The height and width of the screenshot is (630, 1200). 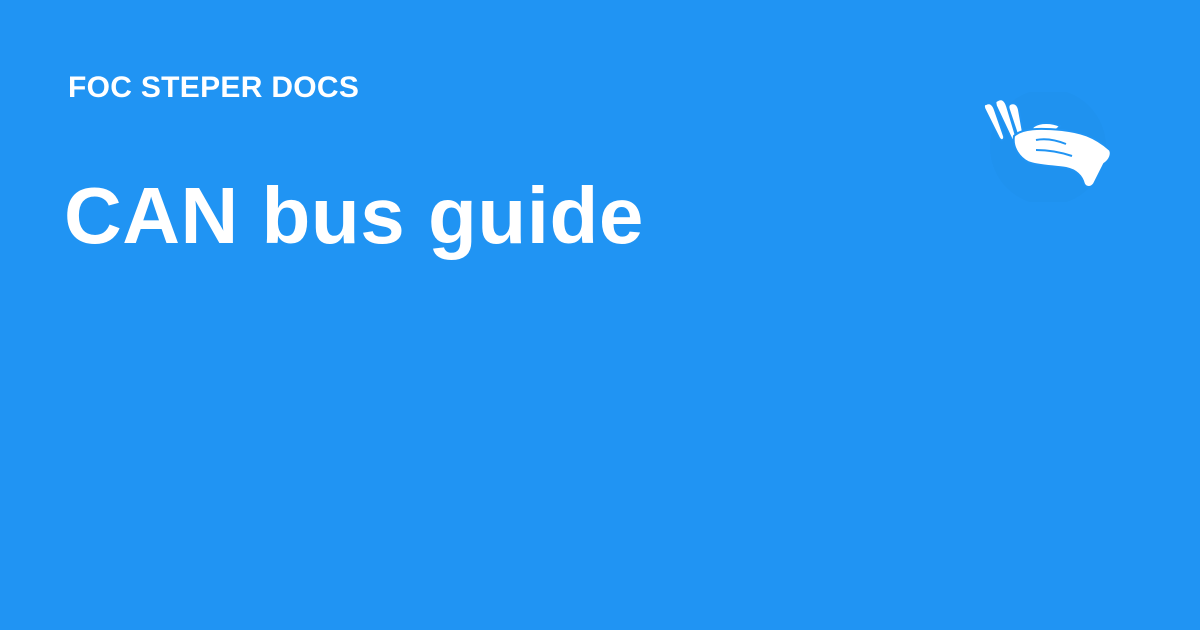 What do you see at coordinates (354, 215) in the screenshot?
I see `page-title: CAN bus guide` at bounding box center [354, 215].